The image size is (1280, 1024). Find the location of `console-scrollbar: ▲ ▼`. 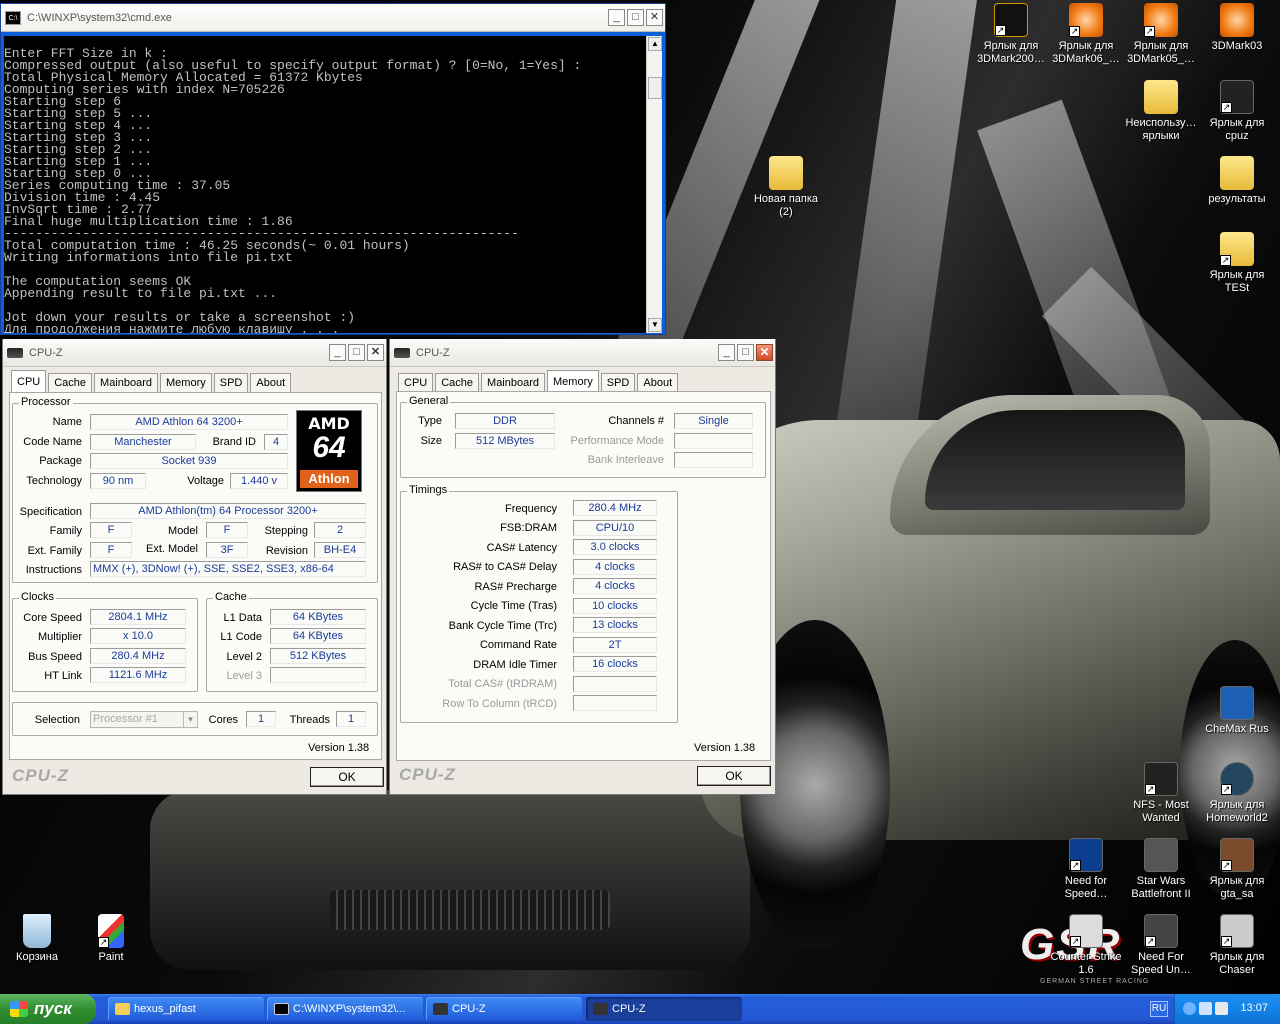

console-scrollbar: ▲ ▼ is located at coordinates (654, 184).